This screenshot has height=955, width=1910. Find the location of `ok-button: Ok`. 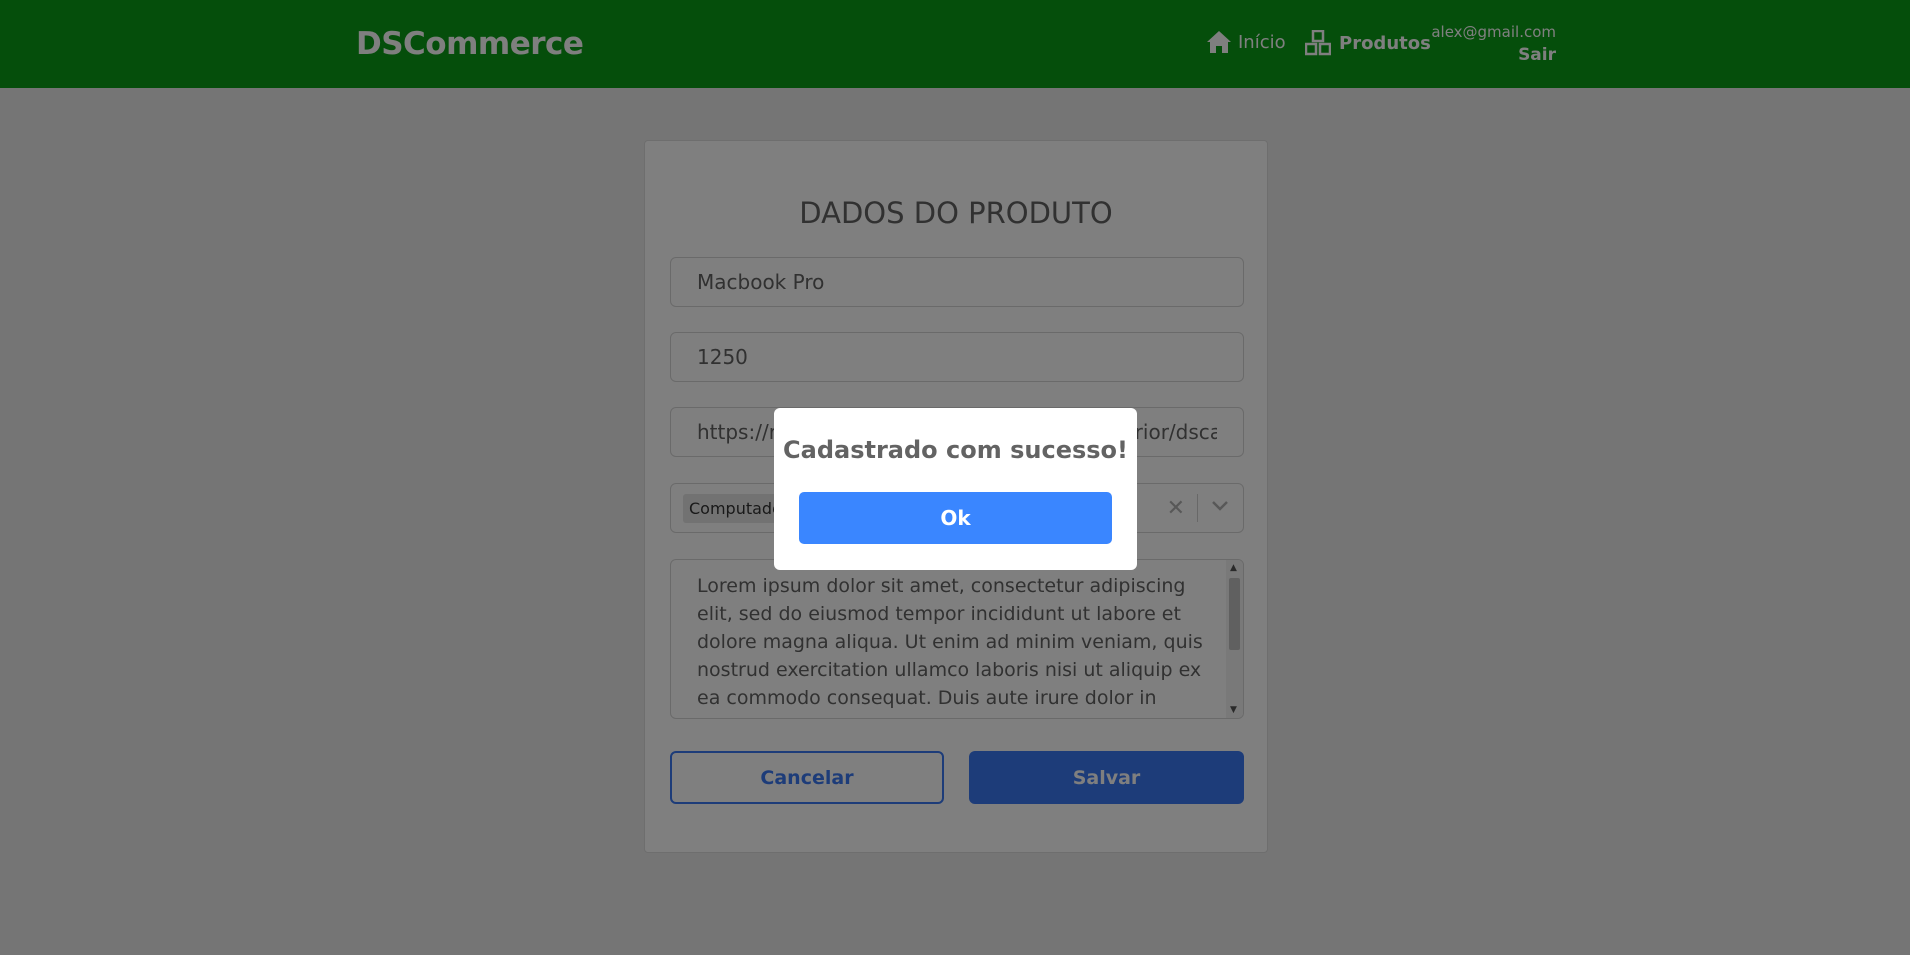

ok-button: Ok is located at coordinates (955, 518).